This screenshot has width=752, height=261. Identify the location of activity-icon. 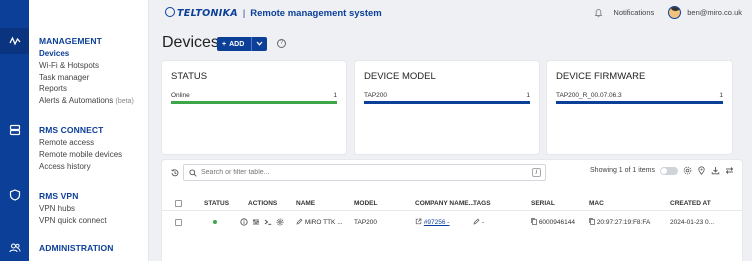
(14, 41).